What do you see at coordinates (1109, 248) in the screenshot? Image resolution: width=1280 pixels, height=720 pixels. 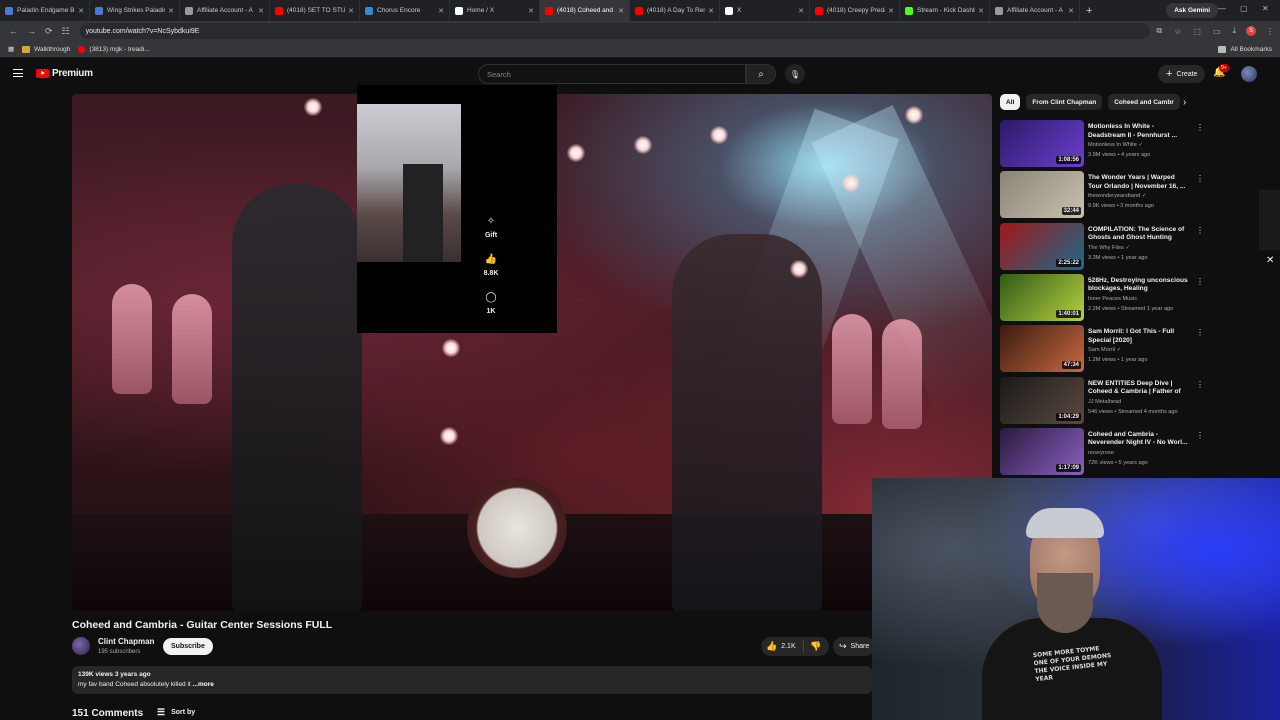 I see `recommended-channel: The Why Files ✓` at bounding box center [1109, 248].